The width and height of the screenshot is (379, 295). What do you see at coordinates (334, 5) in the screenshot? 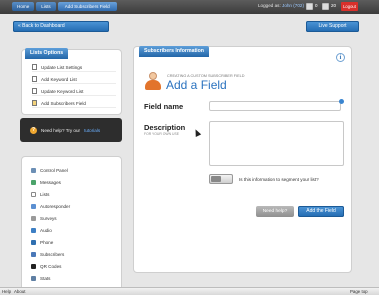
I see `credits-count: 20` at bounding box center [334, 5].